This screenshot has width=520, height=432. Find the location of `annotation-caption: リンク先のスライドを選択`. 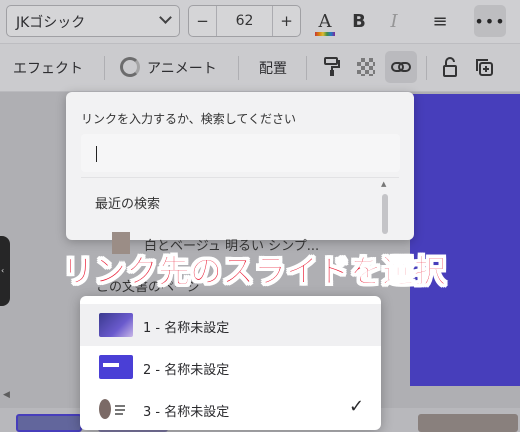

annotation-caption: リンク先のスライドを選択 is located at coordinates (254, 271).